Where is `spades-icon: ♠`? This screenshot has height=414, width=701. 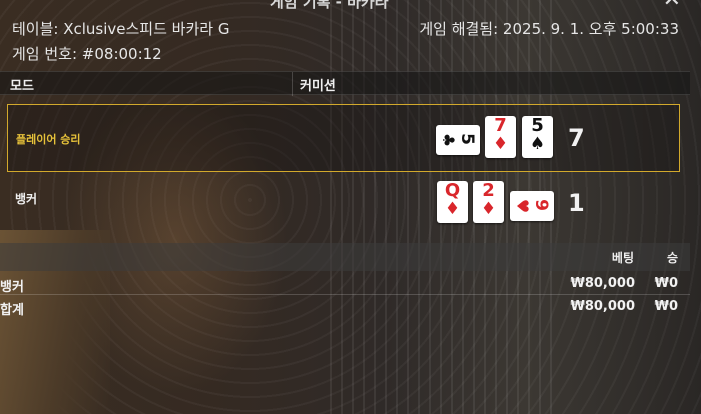
spades-icon: ♠ is located at coordinates (537, 144).